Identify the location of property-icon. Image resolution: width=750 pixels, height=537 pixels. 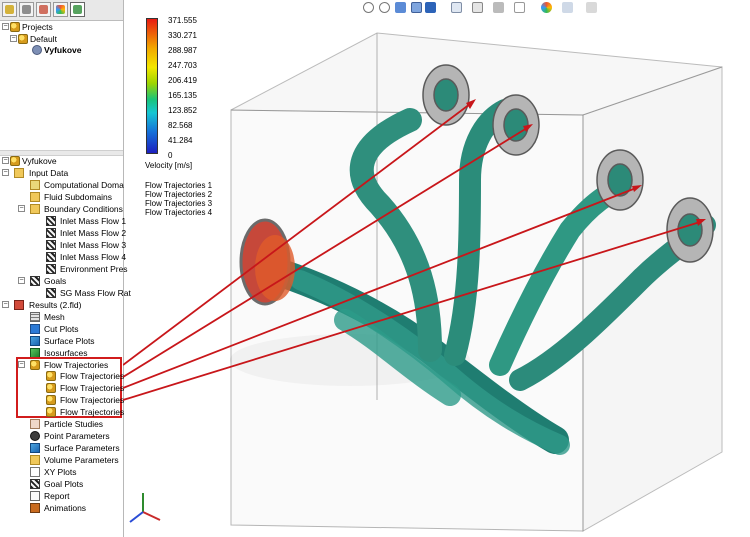
(26, 9).